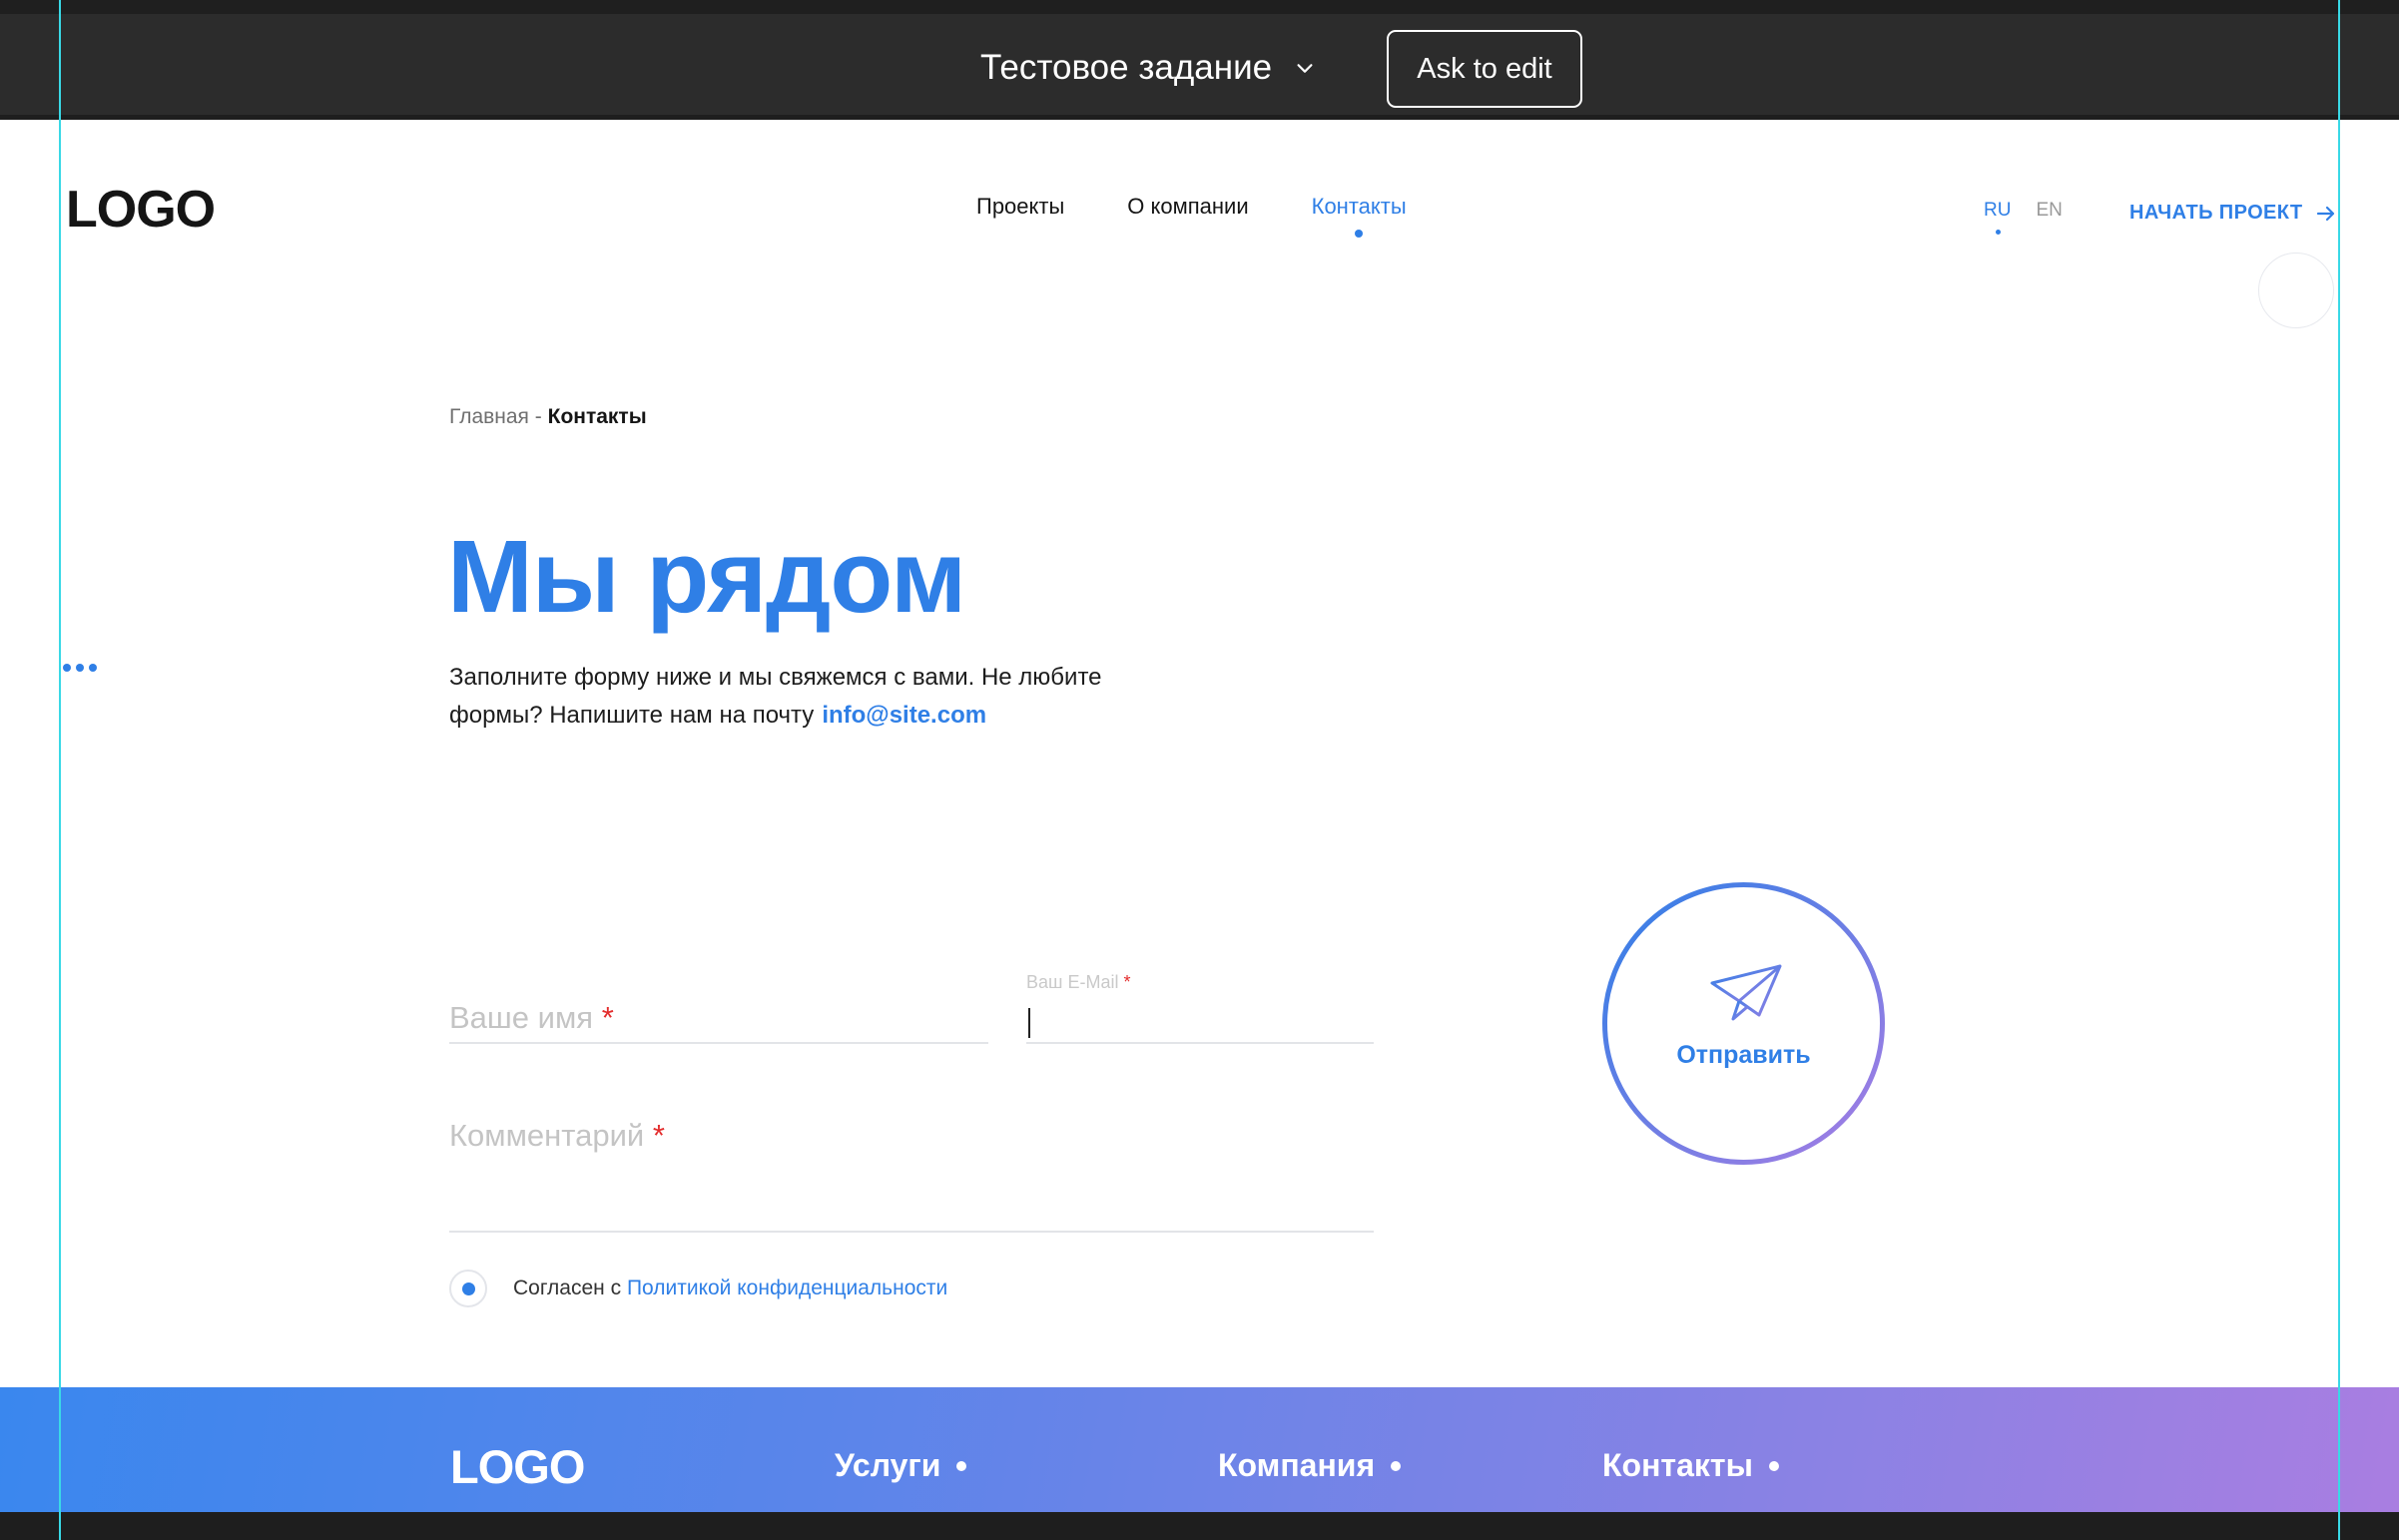 This screenshot has width=2399, height=1540. Describe the element at coordinates (2049, 211) in the screenshot. I see `lang-en: EN` at that location.